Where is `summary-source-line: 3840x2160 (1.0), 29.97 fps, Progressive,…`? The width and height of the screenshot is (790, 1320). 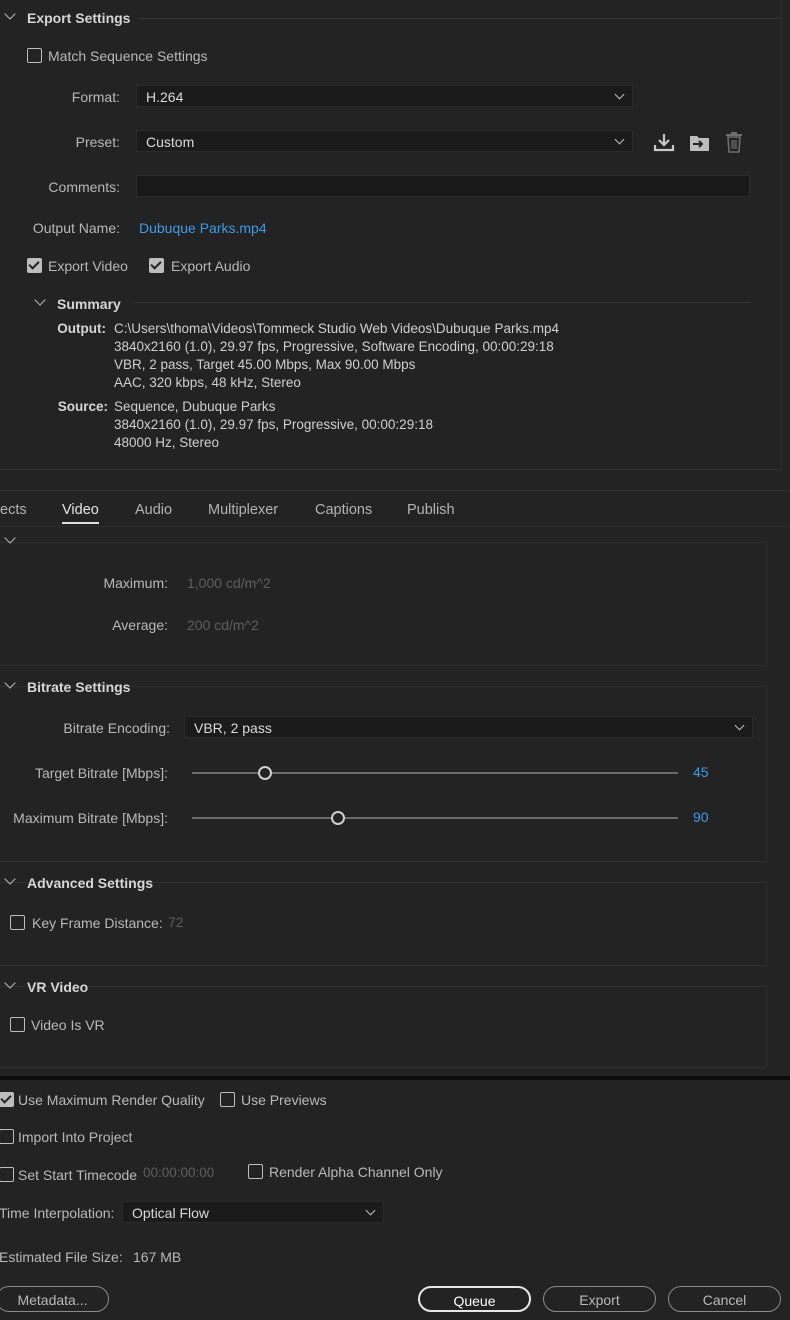
summary-source-line: 3840x2160 (1.0), 29.97 fps, Progressive,… is located at coordinates (273, 424).